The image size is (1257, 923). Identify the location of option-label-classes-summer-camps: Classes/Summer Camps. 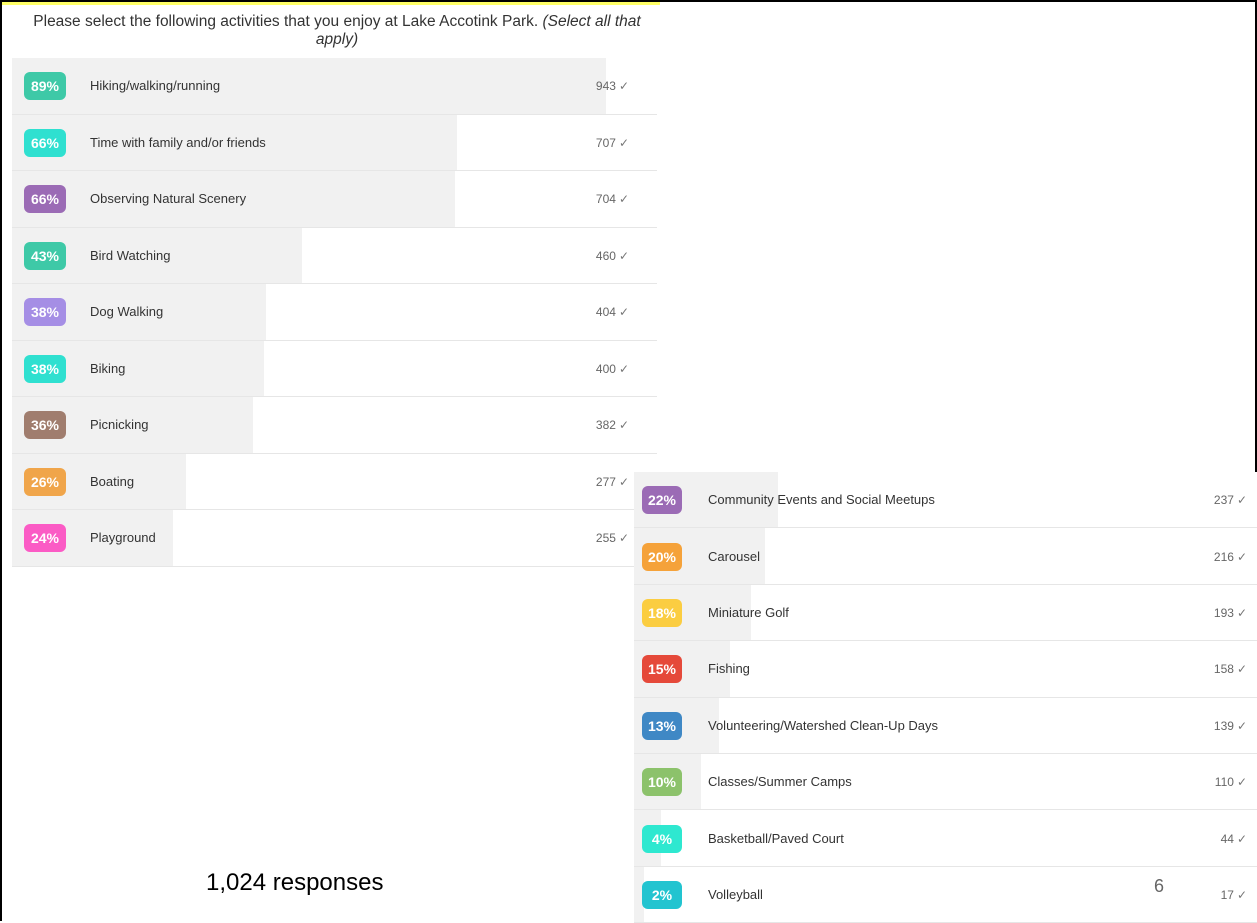
(780, 782).